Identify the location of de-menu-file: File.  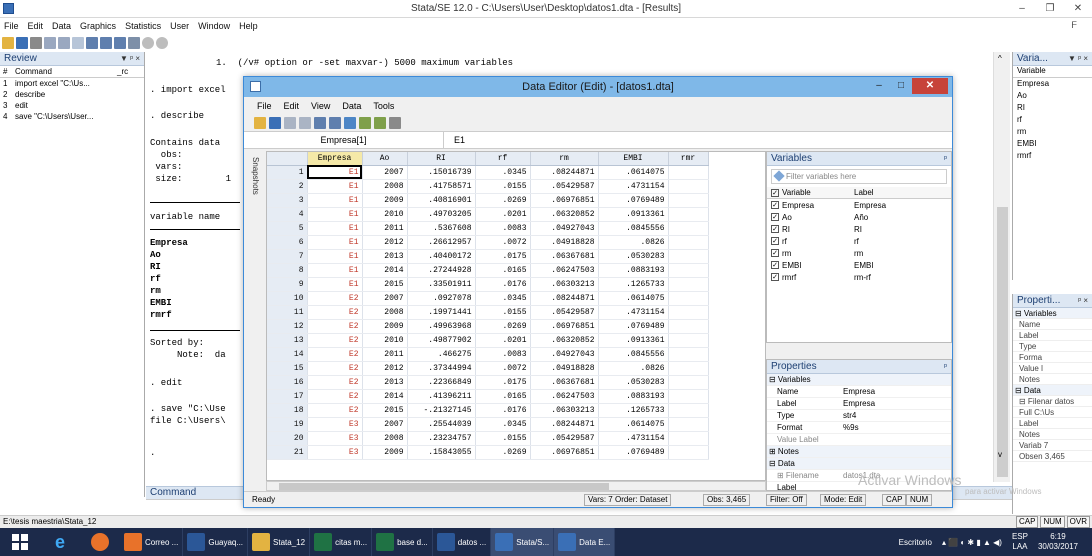
(264, 106).